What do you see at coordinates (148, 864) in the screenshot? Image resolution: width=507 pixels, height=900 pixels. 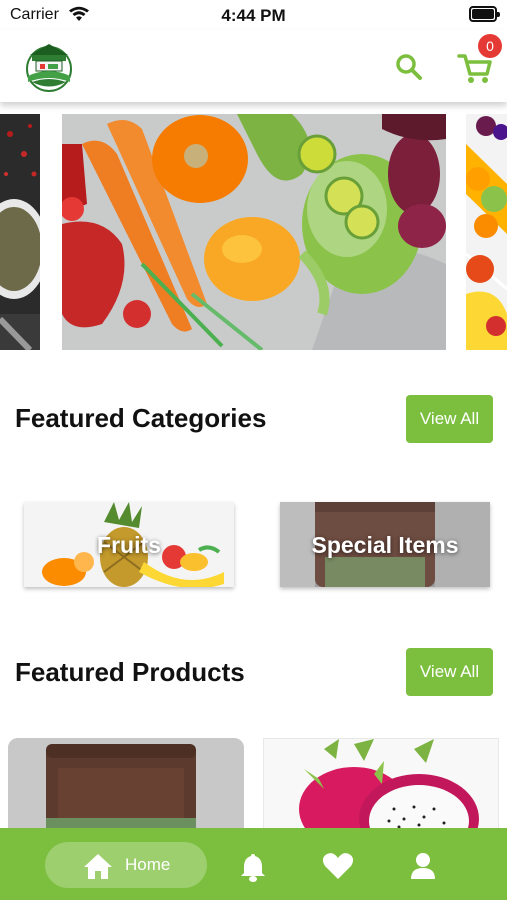 I see `nav-home-label: Home` at bounding box center [148, 864].